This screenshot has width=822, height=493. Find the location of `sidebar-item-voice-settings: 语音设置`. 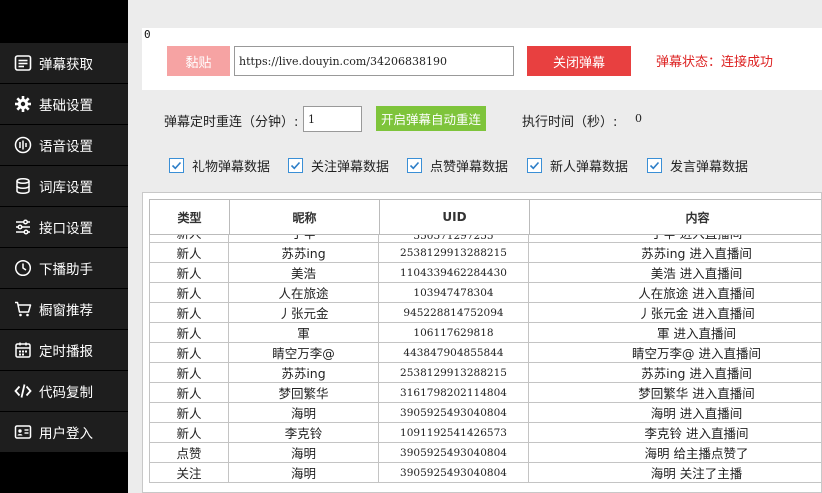

sidebar-item-voice-settings: 语音设置 is located at coordinates (64, 145).